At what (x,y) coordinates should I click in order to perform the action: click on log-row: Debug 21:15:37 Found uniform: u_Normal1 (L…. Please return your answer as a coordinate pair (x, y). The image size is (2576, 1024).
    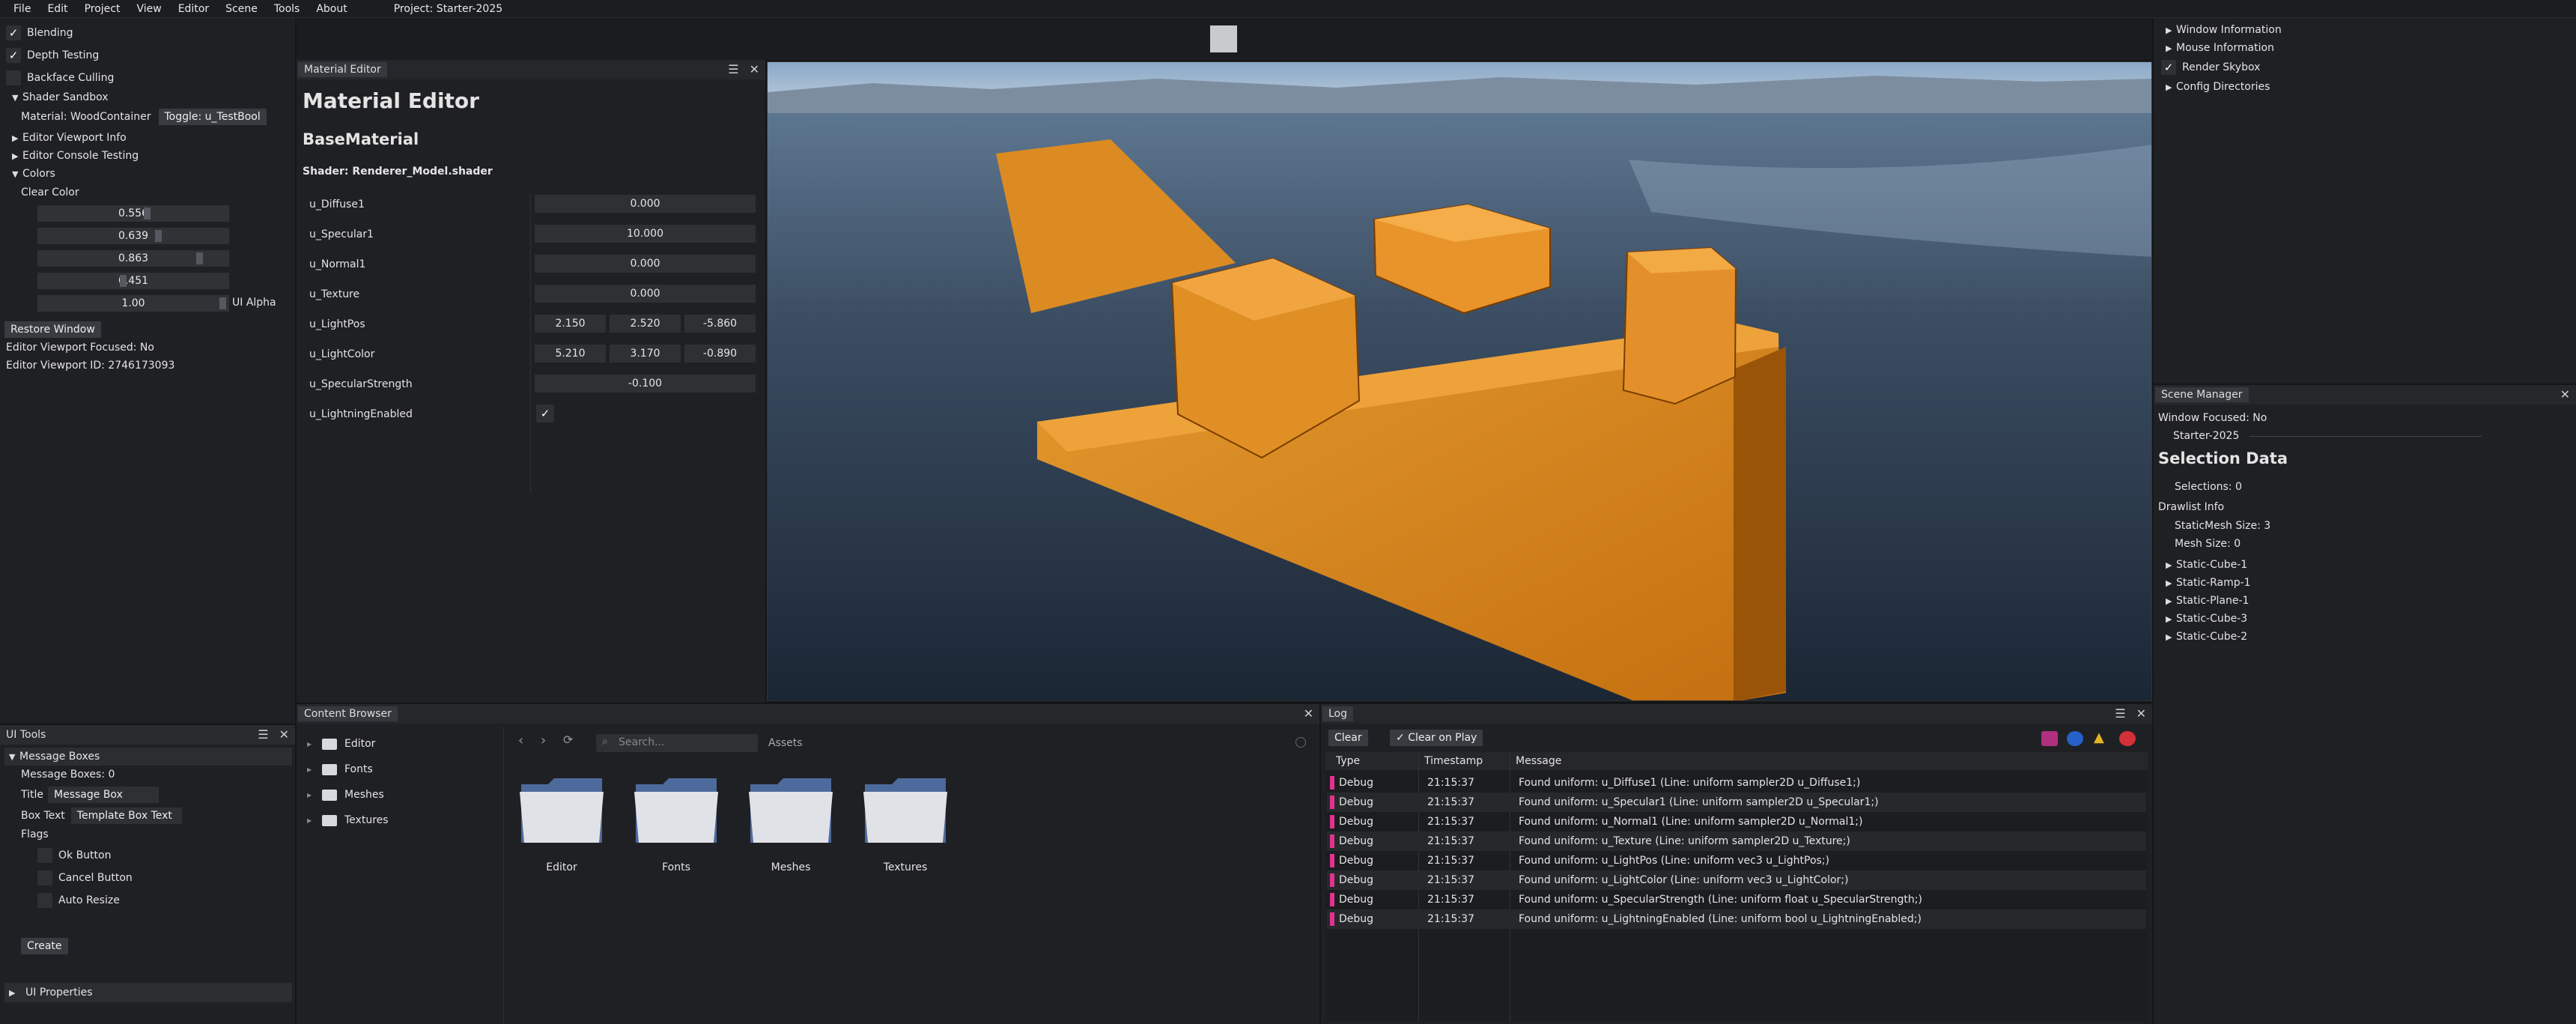
    Looking at the image, I should click on (1736, 821).